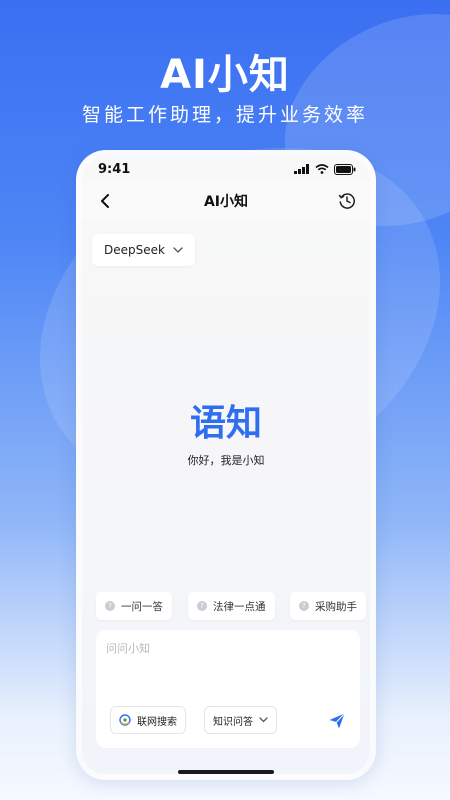 The height and width of the screenshot is (800, 450). I want to click on hero-title: AI小知, so click(225, 75).